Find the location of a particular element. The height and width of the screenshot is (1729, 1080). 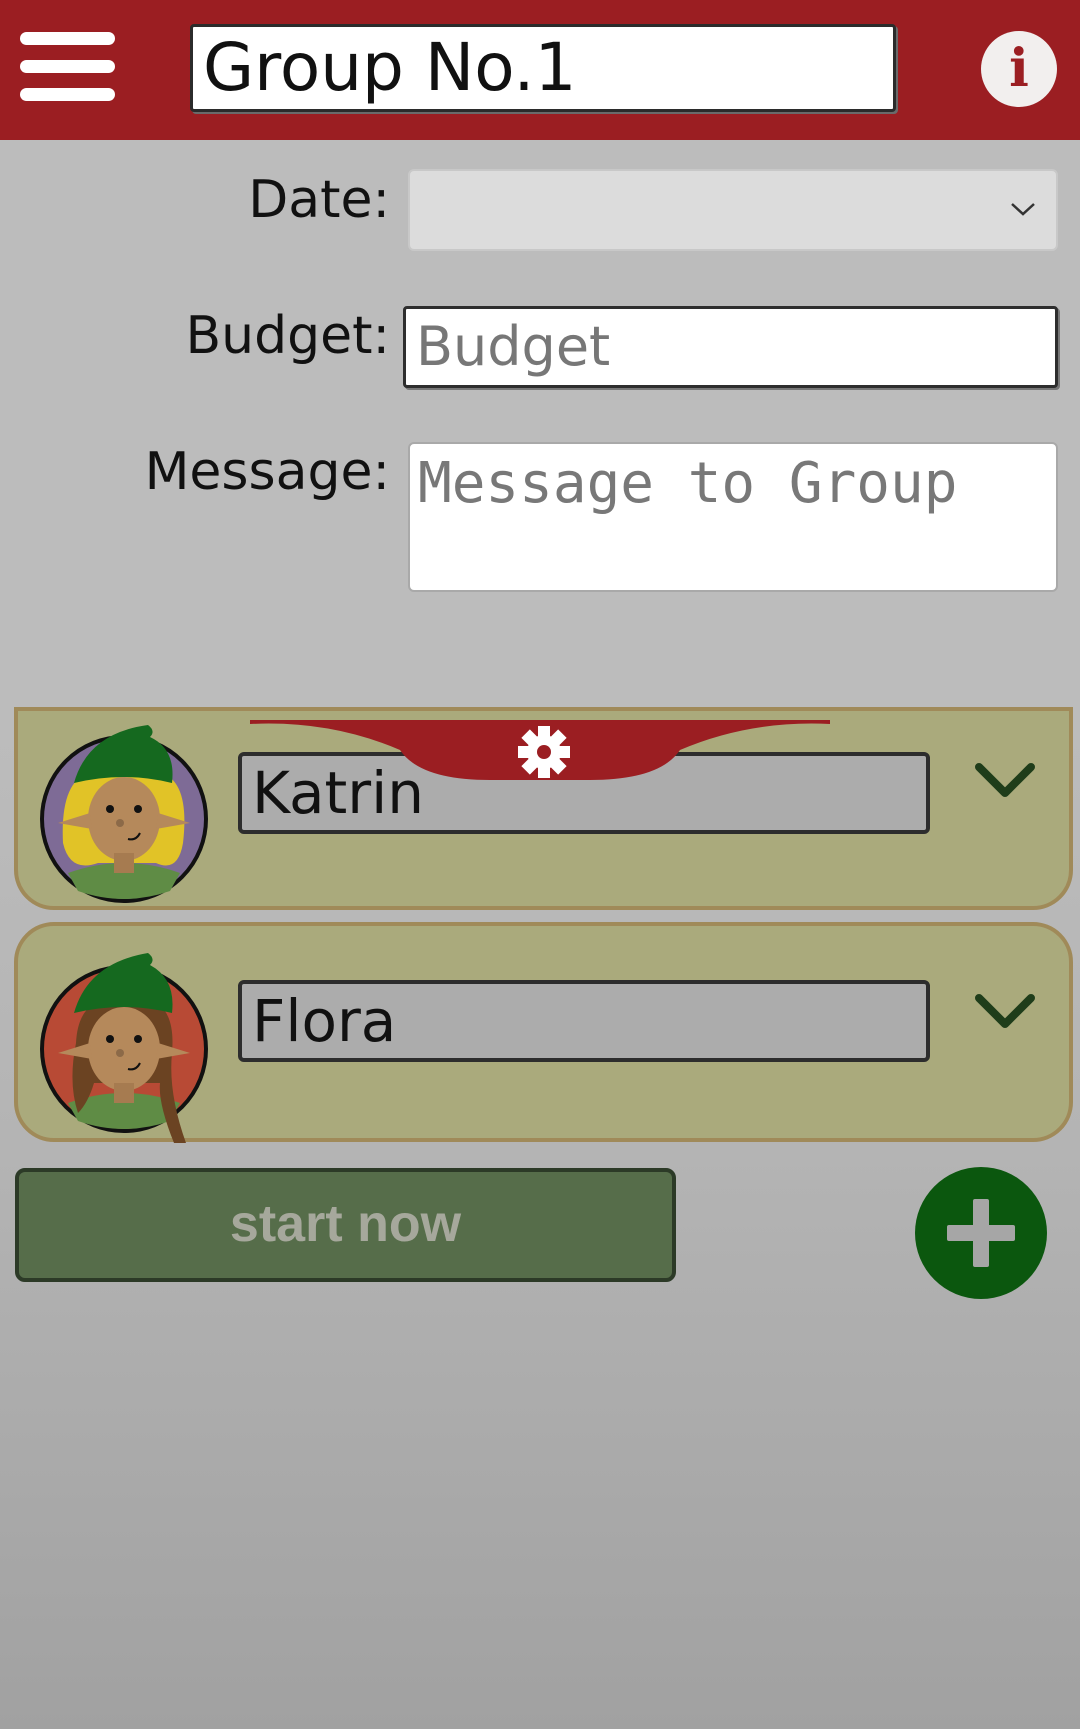

date-label: Date: is located at coordinates (319, 200).